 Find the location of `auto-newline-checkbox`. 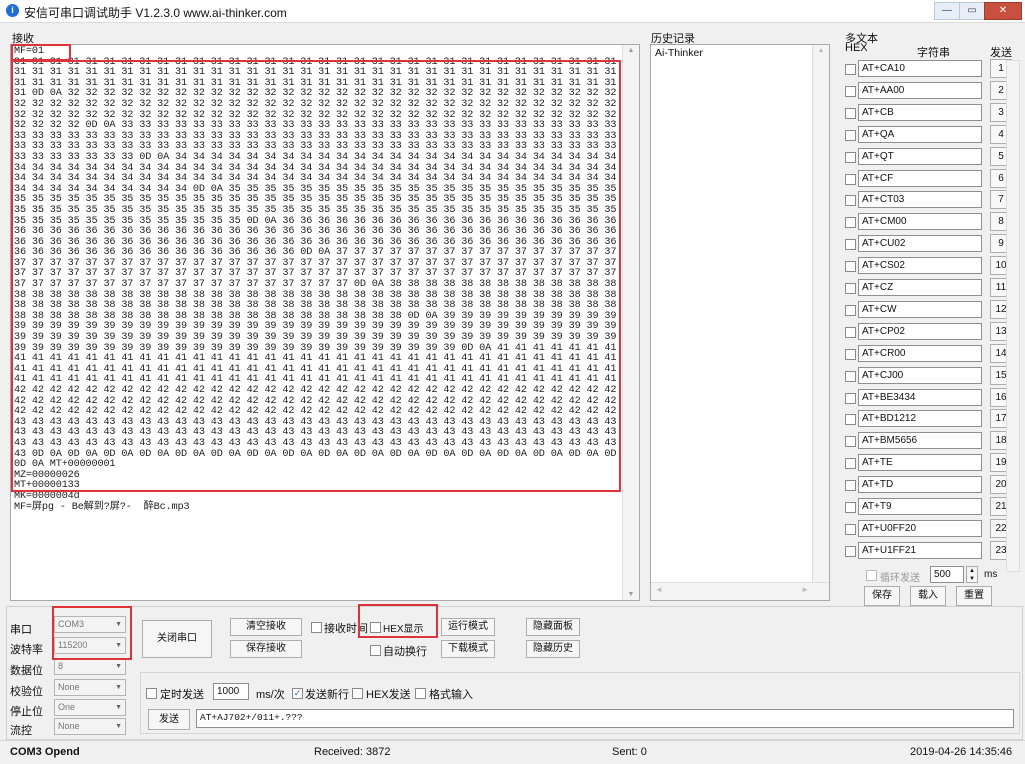

auto-newline-checkbox is located at coordinates (375, 650).